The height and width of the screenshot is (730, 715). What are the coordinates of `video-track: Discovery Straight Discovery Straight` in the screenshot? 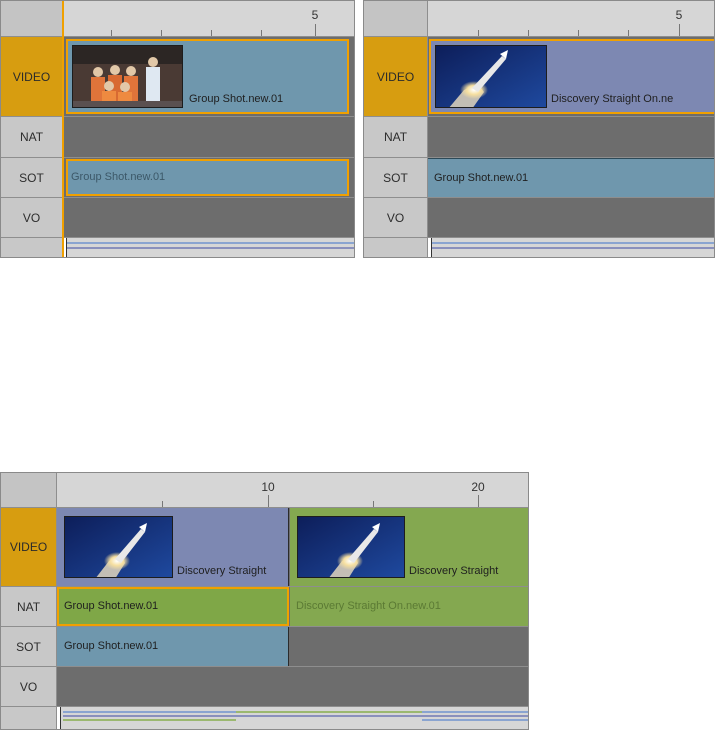 It's located at (292, 547).